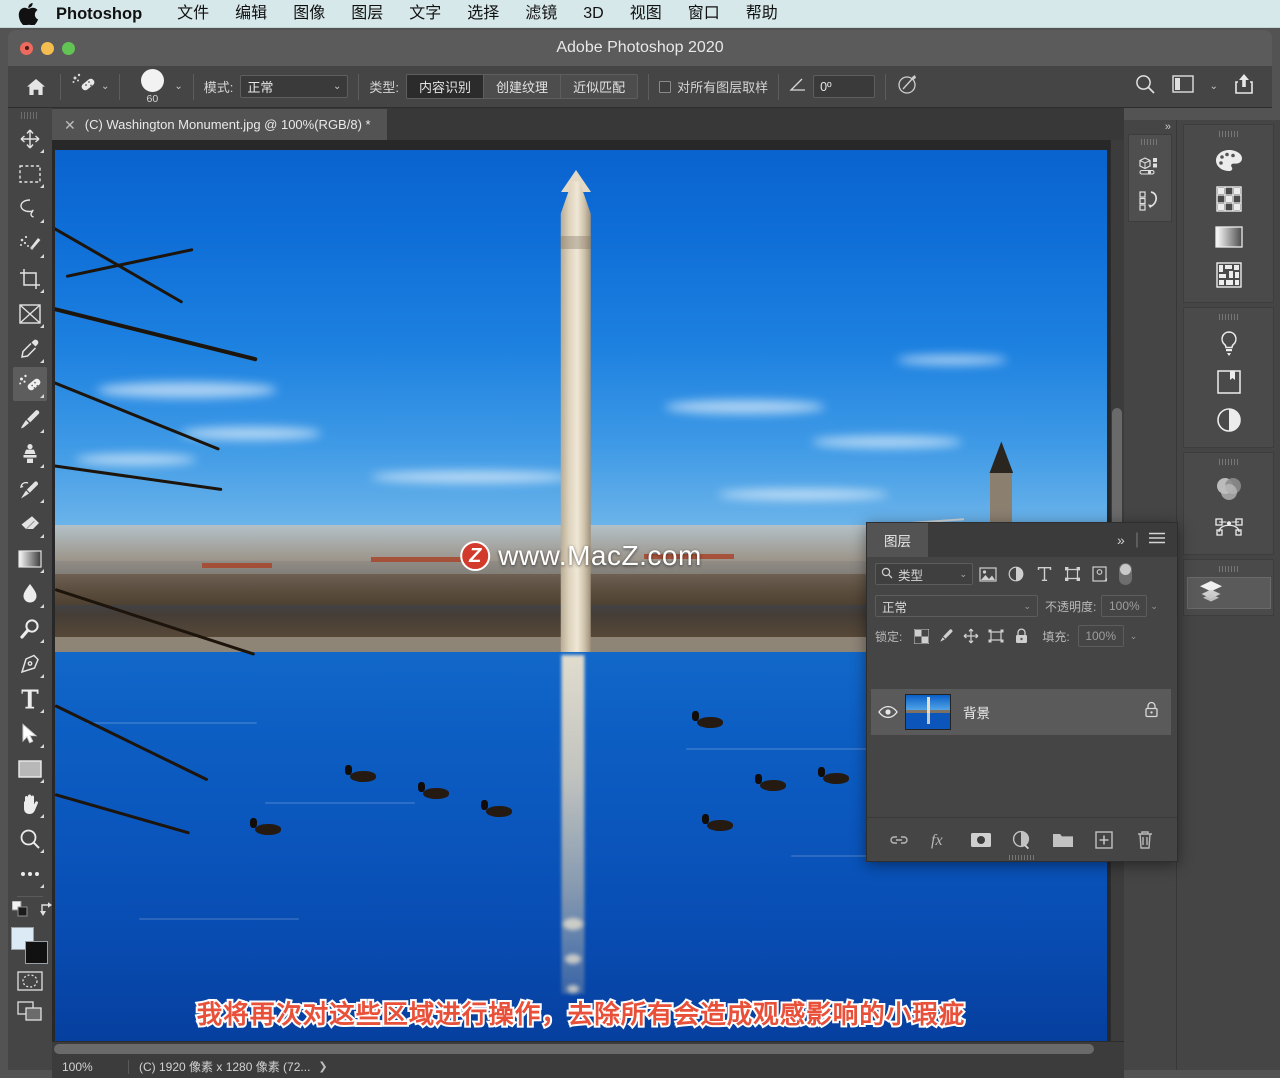 This screenshot has height=1078, width=1280. What do you see at coordinates (30, 384) in the screenshot?
I see `spot-healing-brush-tool` at bounding box center [30, 384].